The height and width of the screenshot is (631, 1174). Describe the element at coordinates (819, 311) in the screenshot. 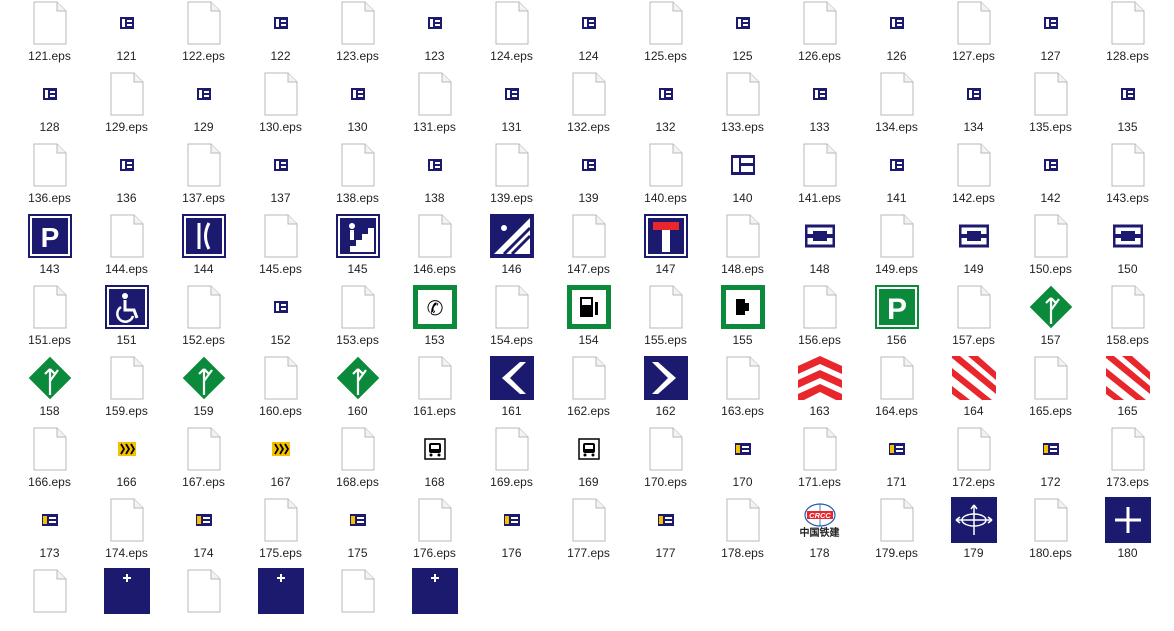

I see `file-item: 156.eps` at that location.